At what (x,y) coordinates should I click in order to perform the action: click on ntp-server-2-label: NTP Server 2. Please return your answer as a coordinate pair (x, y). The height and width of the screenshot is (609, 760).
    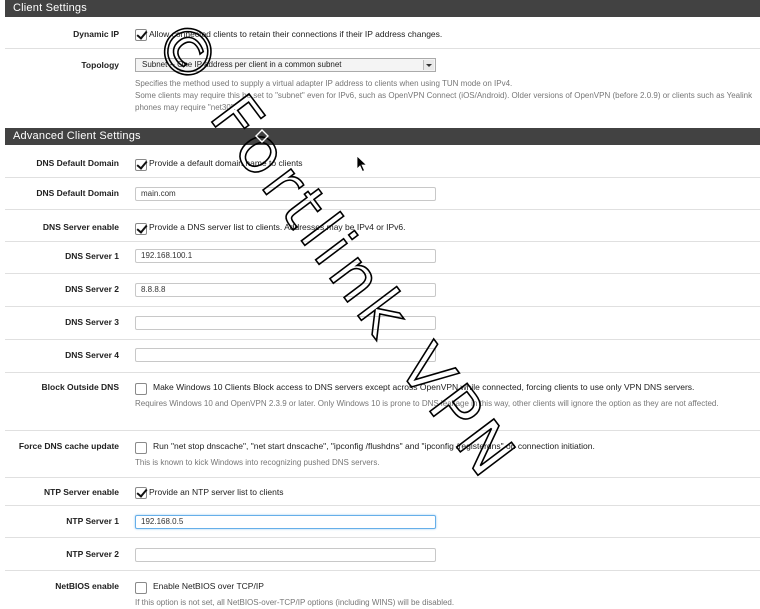
    Looking at the image, I should click on (92, 554).